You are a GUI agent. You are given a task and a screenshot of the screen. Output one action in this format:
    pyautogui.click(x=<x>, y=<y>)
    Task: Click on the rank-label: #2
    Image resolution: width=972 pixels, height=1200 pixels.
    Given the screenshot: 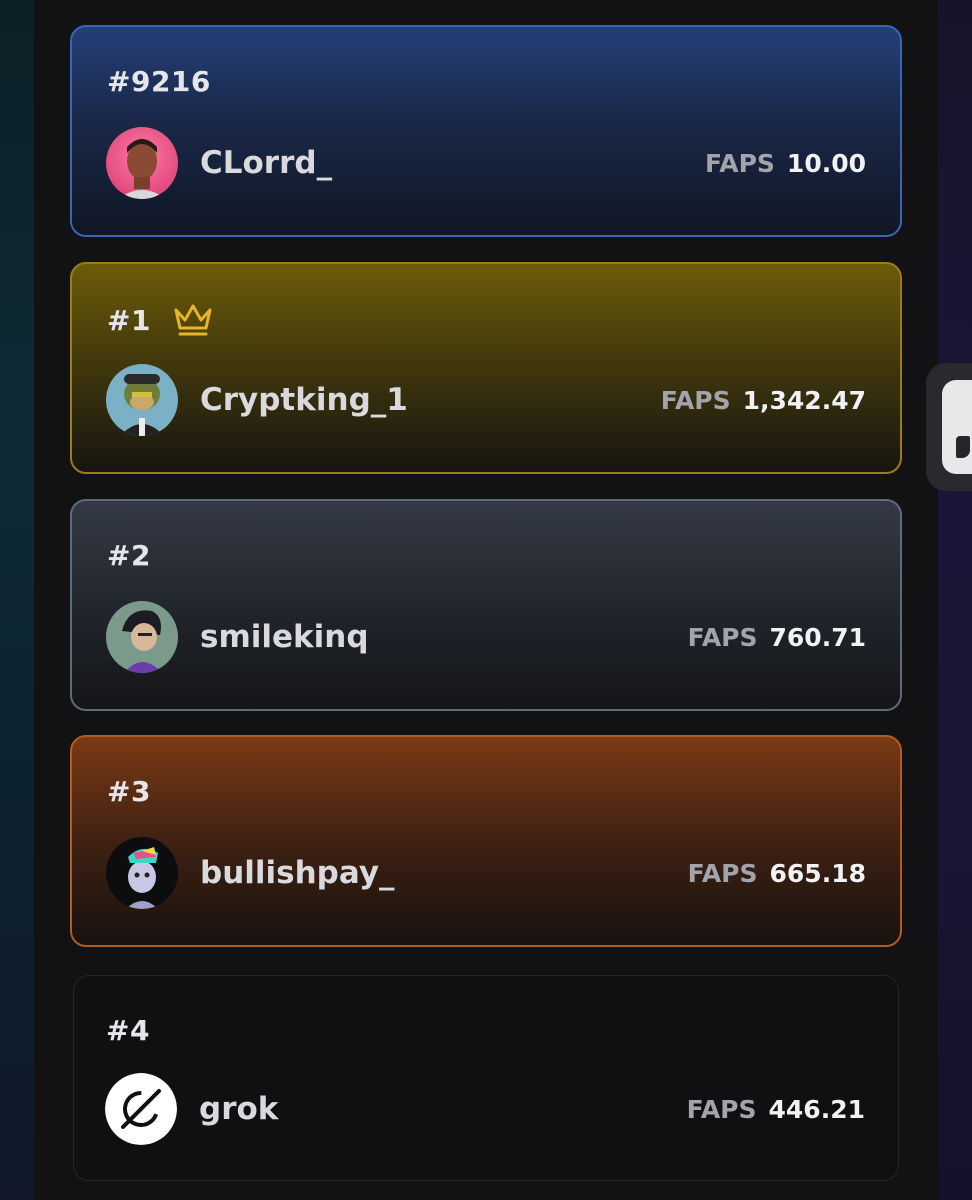 What is the action you would take?
    pyautogui.click(x=129, y=555)
    